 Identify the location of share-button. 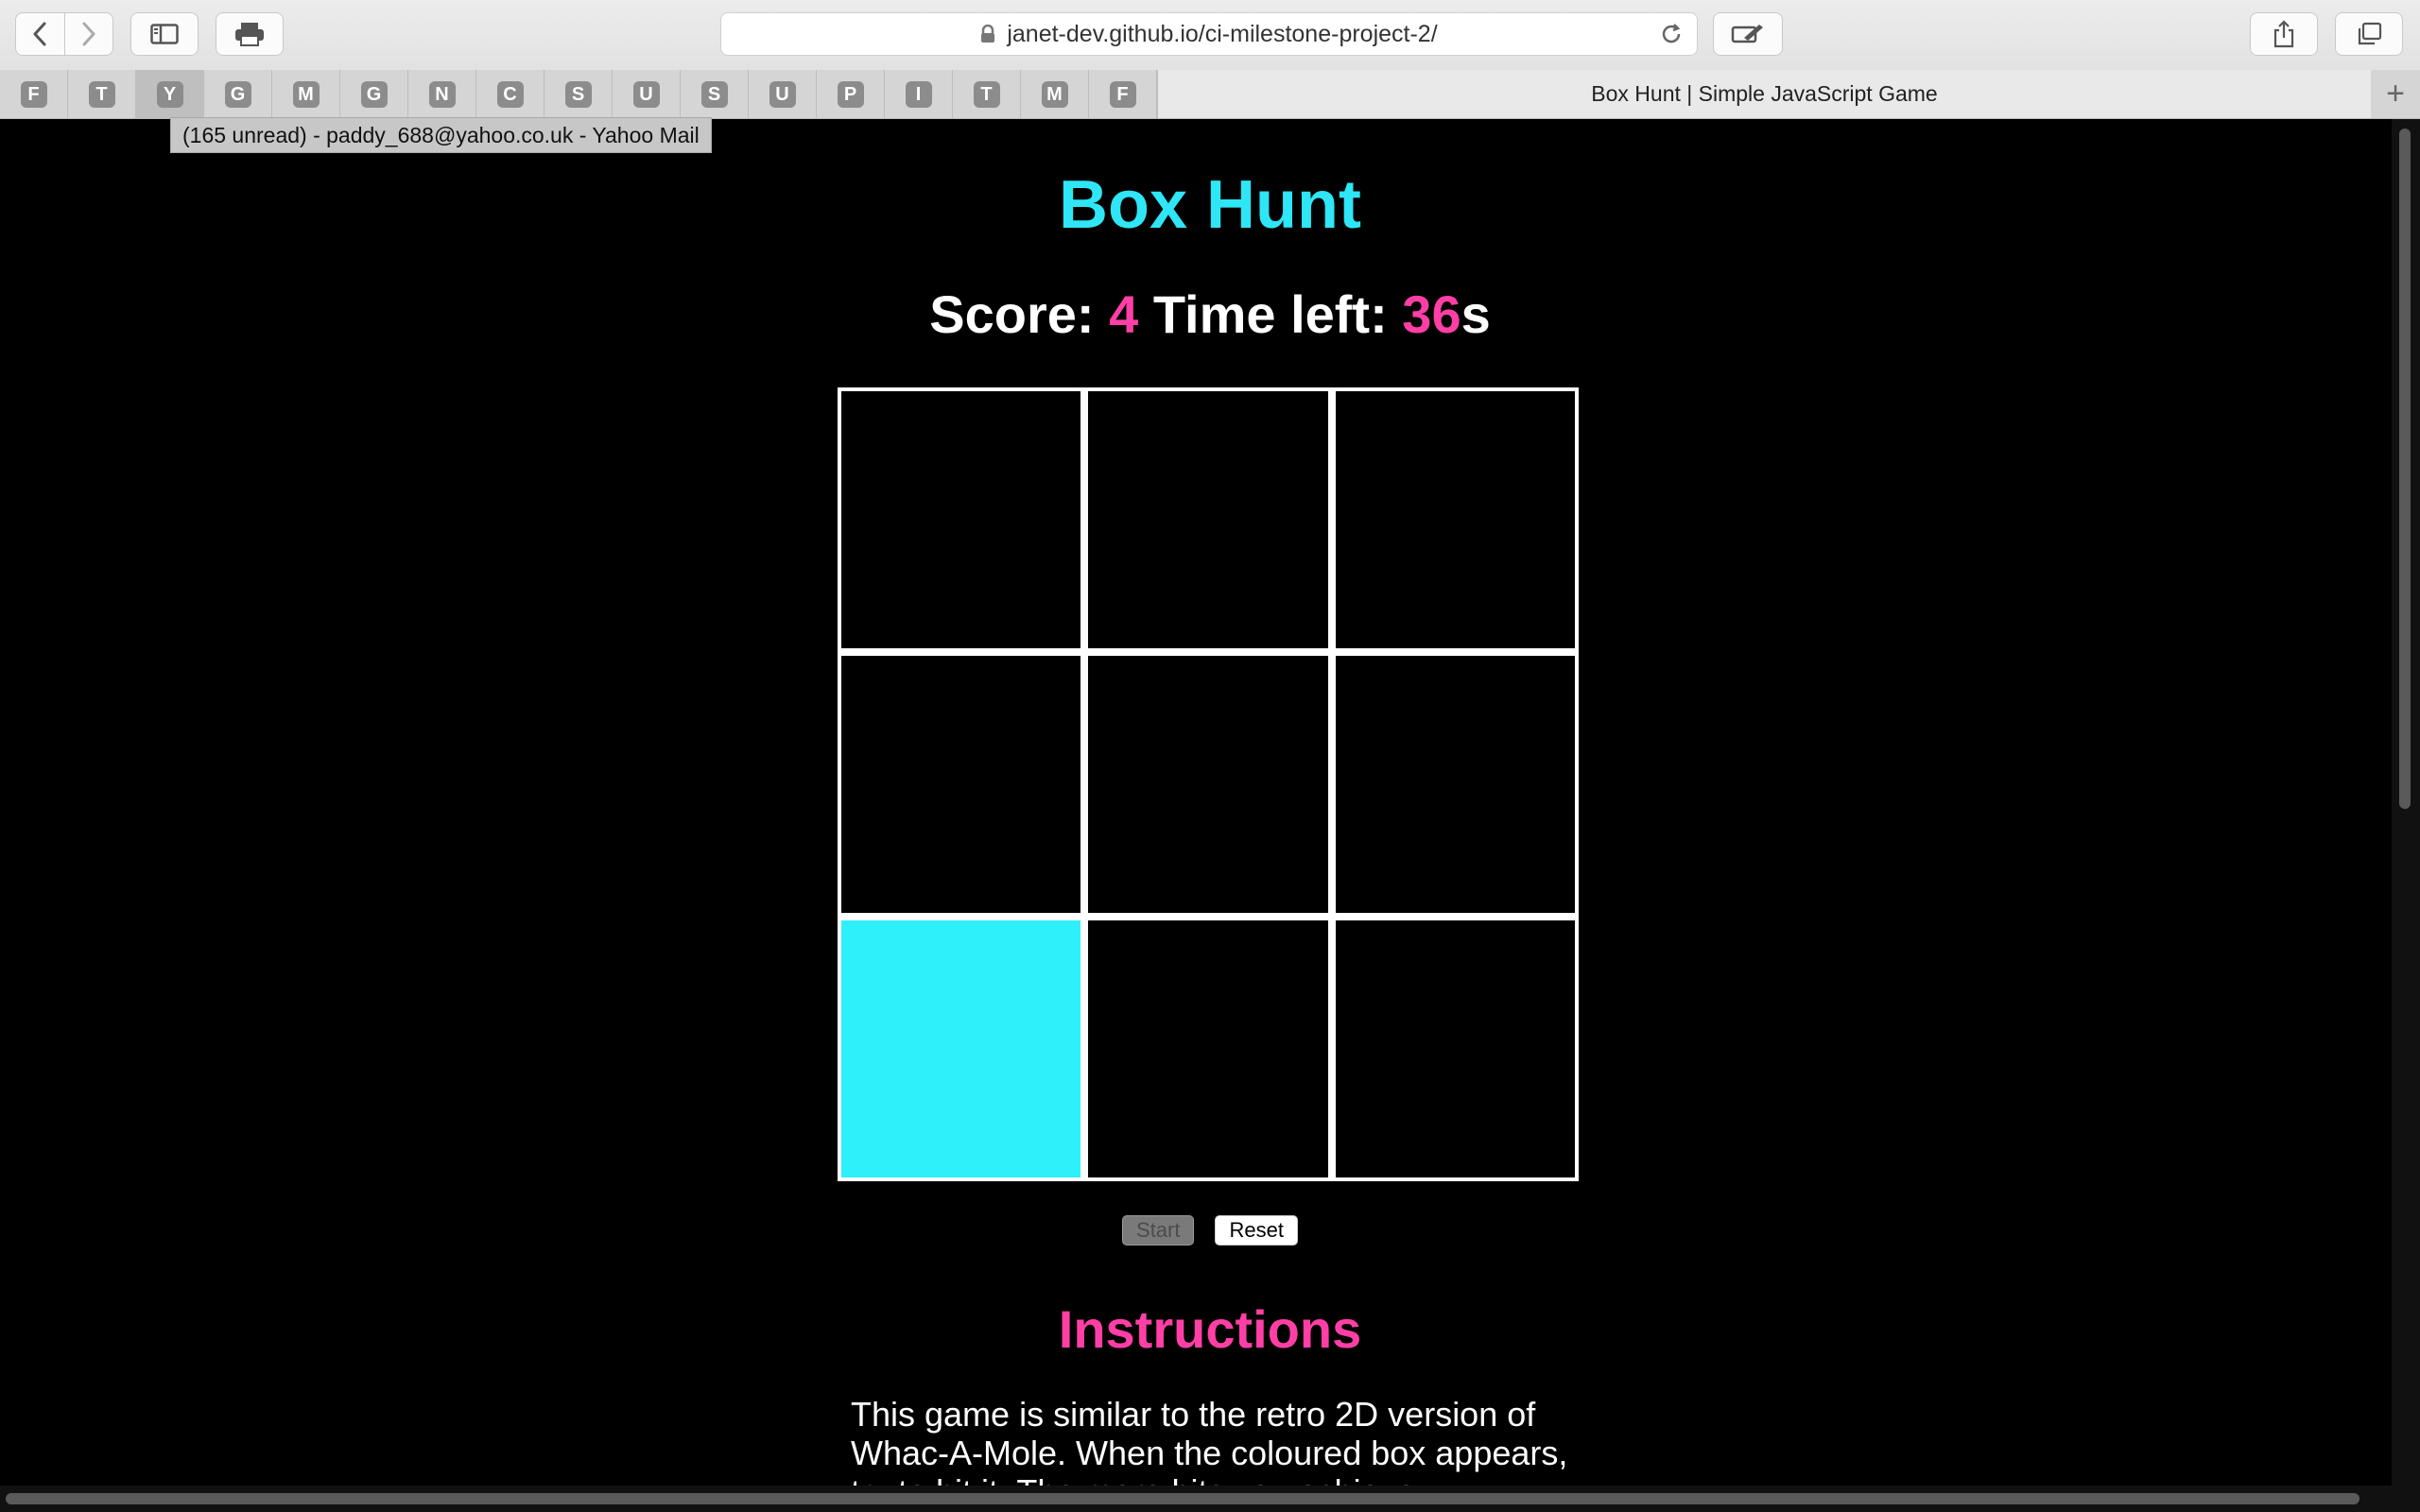
(2284, 34).